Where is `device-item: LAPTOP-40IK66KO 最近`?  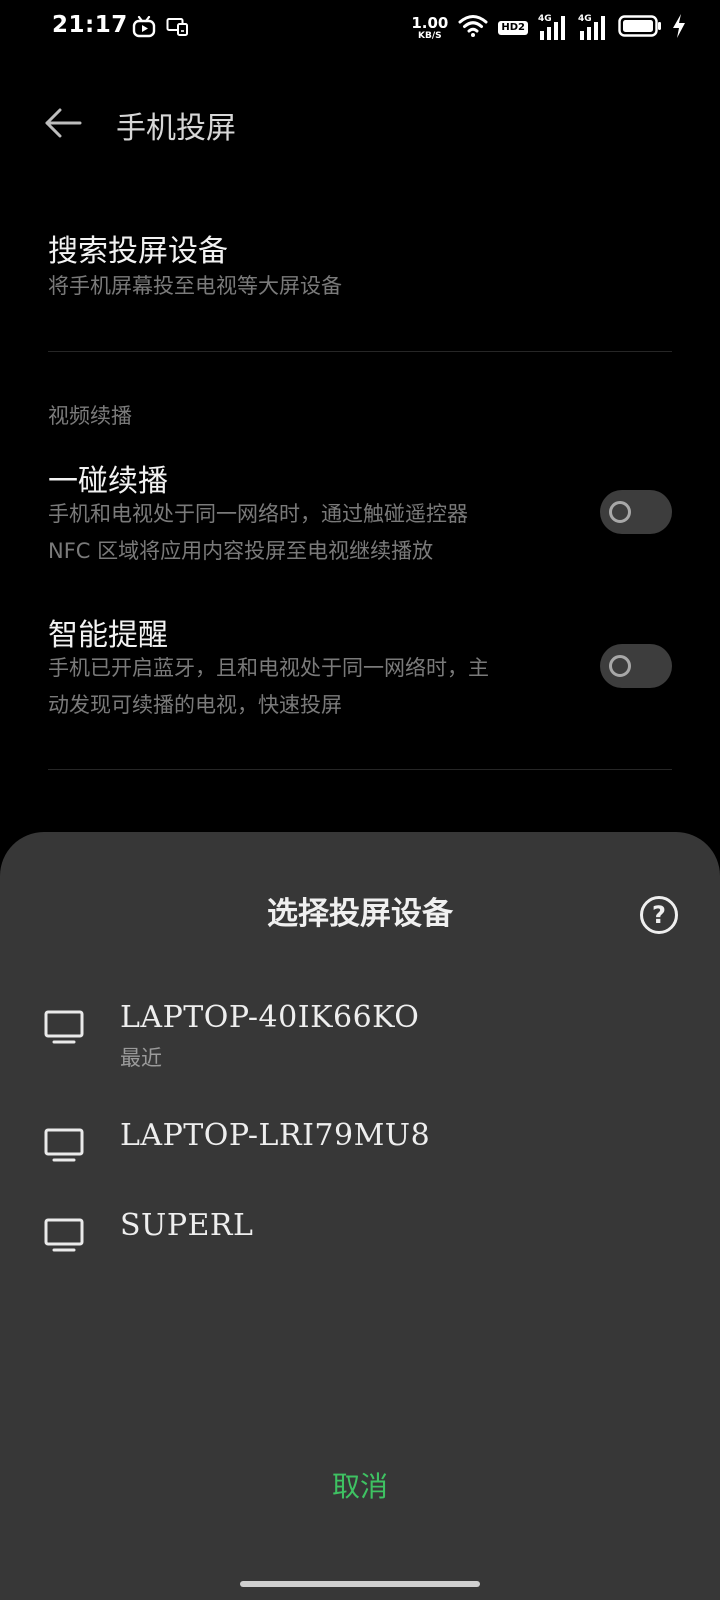
device-item: LAPTOP-40IK66KO 最近 is located at coordinates (360, 1032).